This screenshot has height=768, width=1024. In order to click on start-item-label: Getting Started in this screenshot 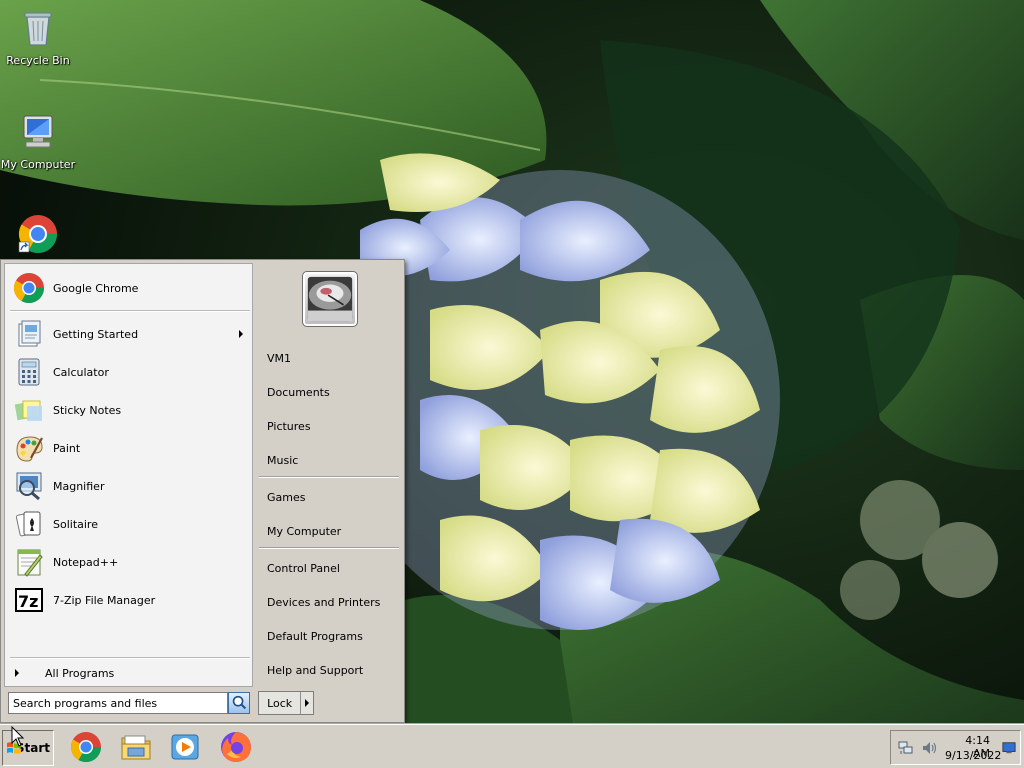, I will do `click(96, 334)`.